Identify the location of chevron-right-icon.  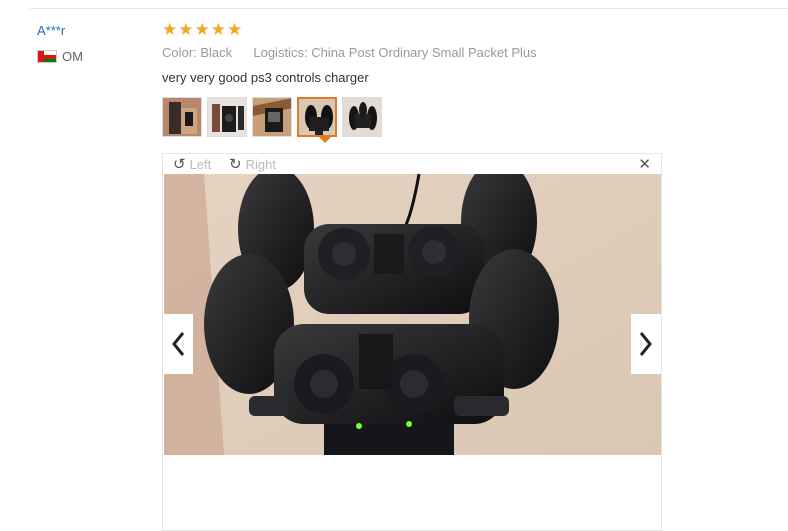
(645, 344).